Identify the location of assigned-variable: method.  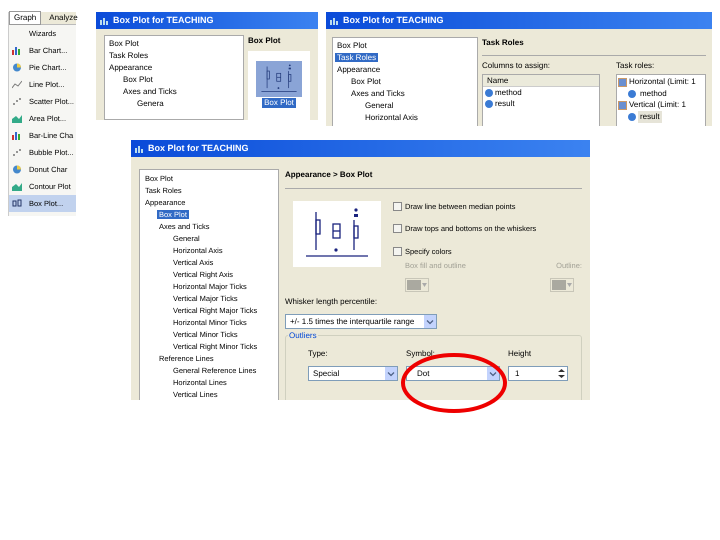
(653, 94).